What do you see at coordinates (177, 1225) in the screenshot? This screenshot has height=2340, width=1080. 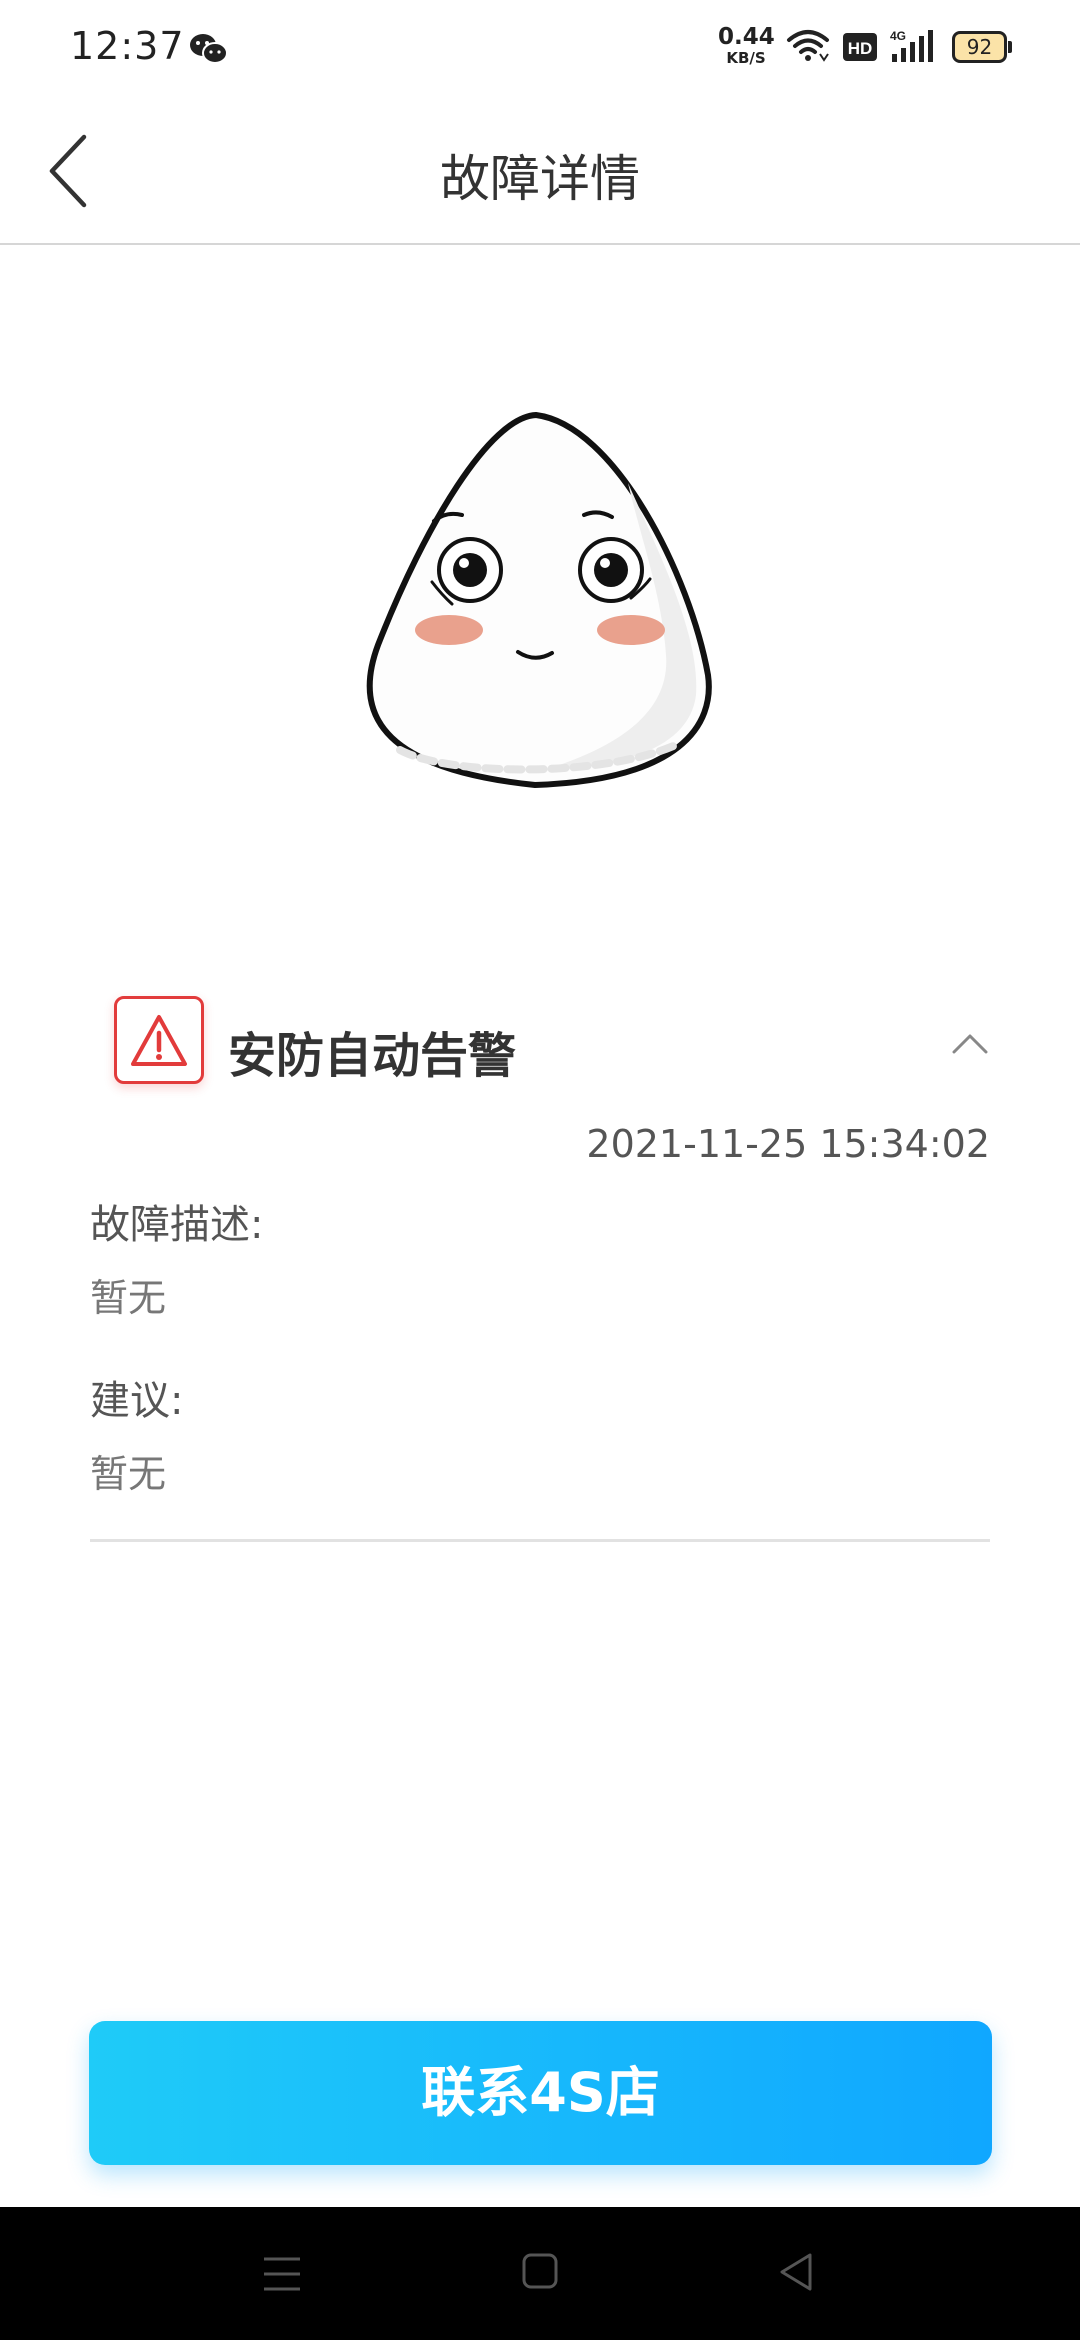 I see `fault-description-label: 故障描述:` at bounding box center [177, 1225].